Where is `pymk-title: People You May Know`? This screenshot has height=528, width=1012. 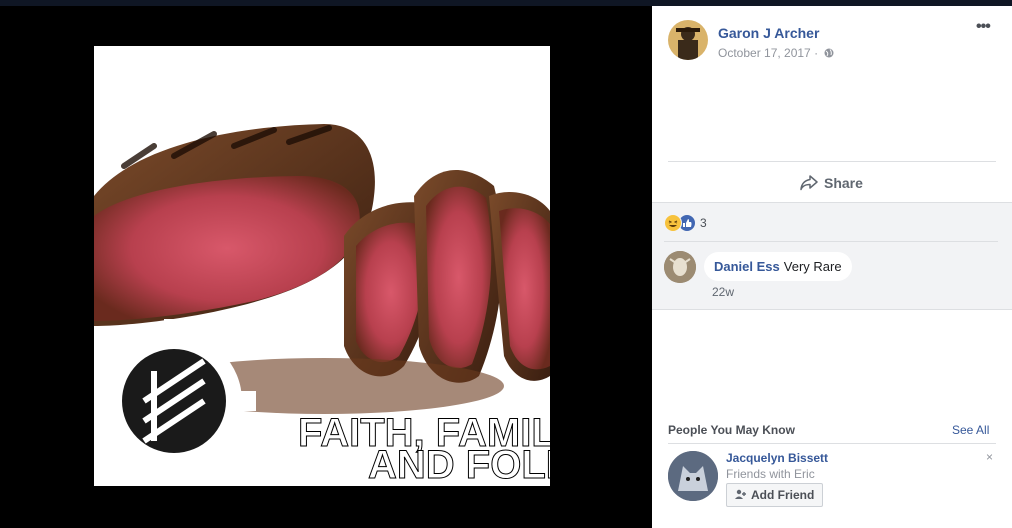
pymk-title: People You May Know is located at coordinates (731, 430).